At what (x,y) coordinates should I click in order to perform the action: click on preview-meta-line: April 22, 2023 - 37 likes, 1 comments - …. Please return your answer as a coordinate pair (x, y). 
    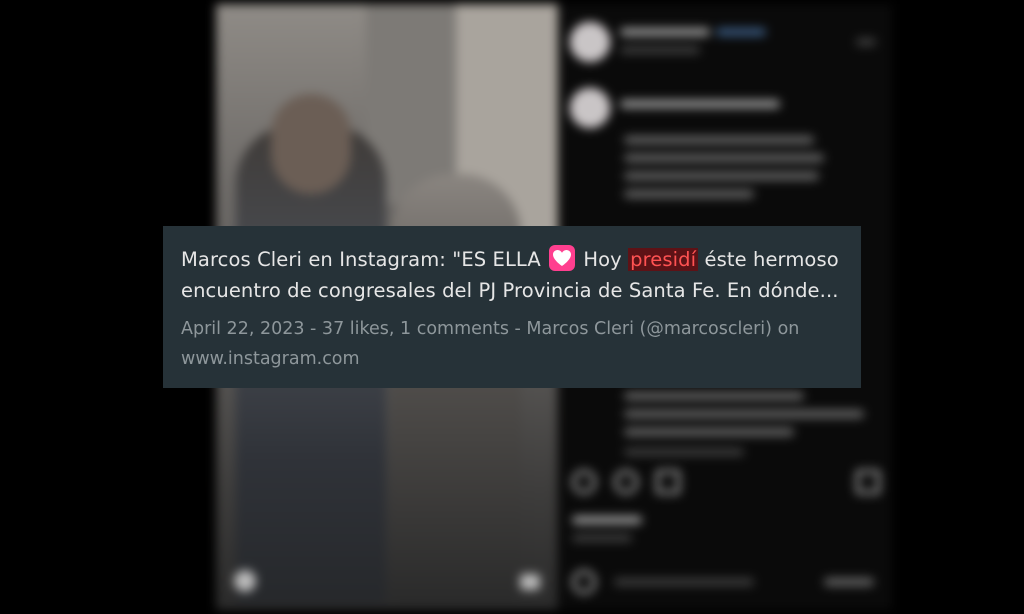
    Looking at the image, I should click on (490, 329).